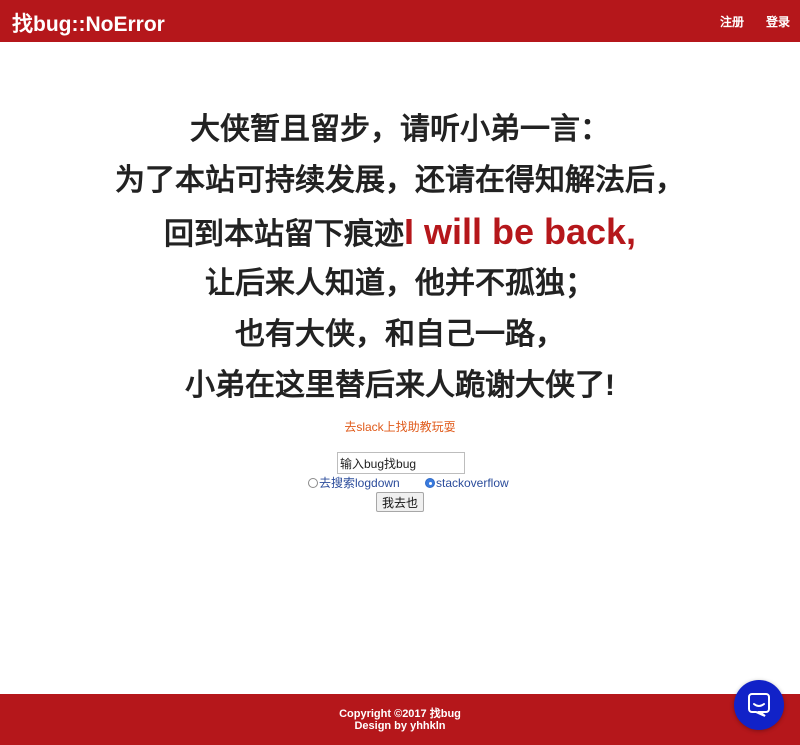  Describe the element at coordinates (732, 21) in the screenshot. I see `register-link: 注册` at that location.